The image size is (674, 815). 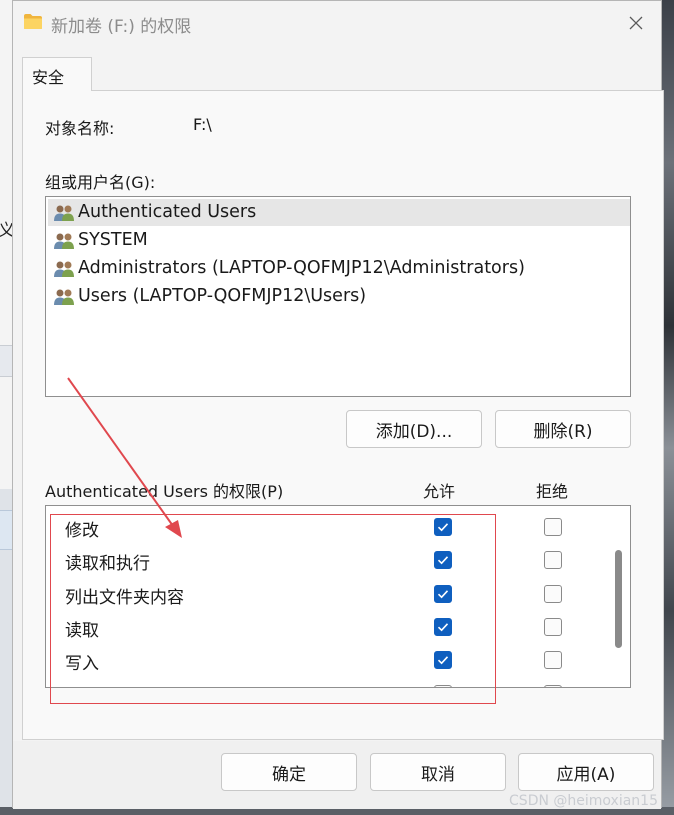 I want to click on permissions-label: Authenticated Users 的权限(P), so click(x=164, y=491).